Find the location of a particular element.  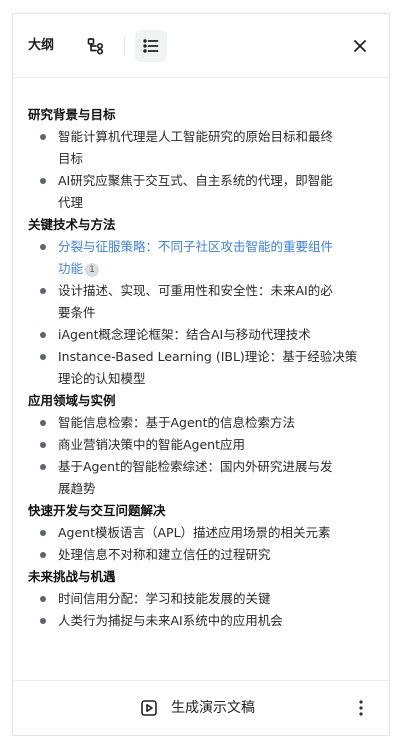

outline-item-text: Agent模板语言（APL）描述应用场景的相关元素 is located at coordinates (194, 532).